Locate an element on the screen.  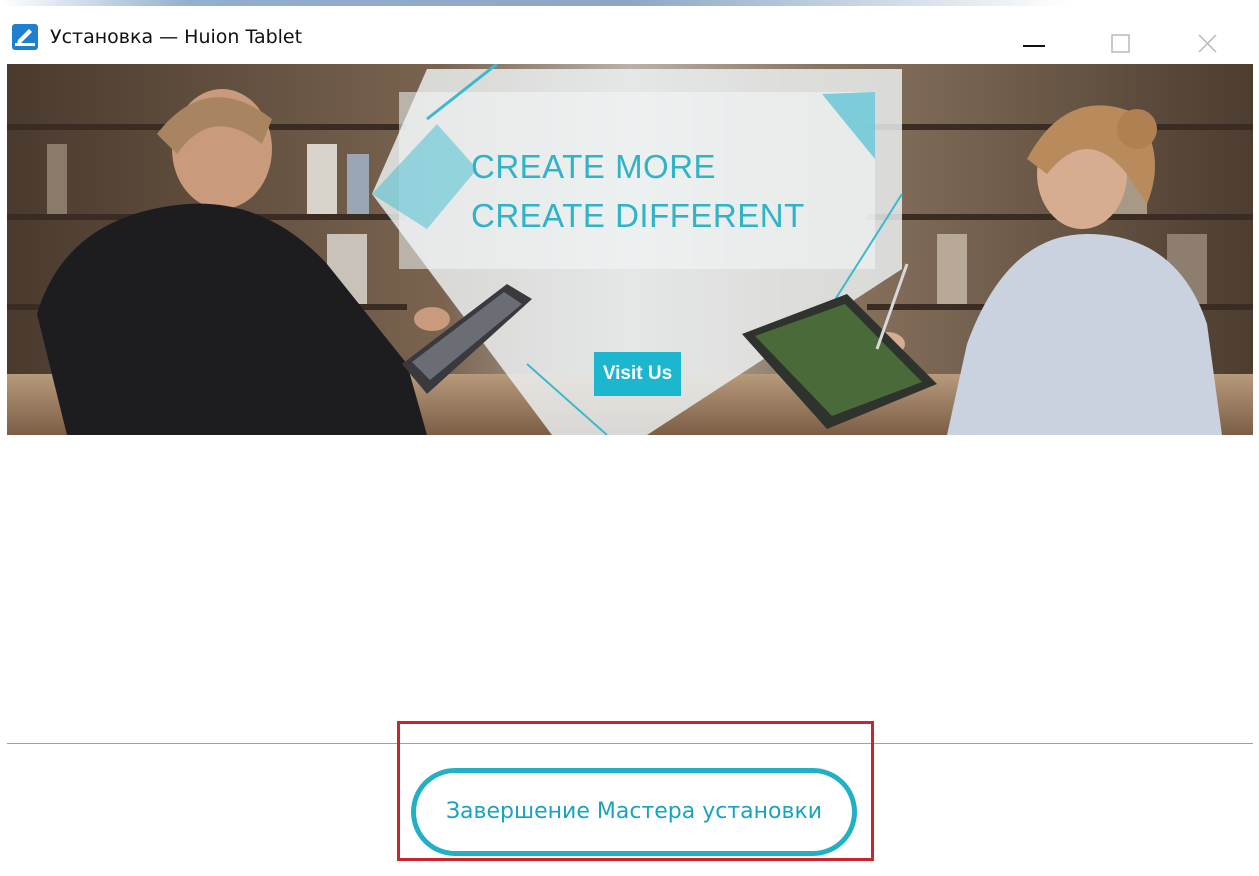
title-bar: Установка — Huion Tablet is located at coordinates (629, 35).